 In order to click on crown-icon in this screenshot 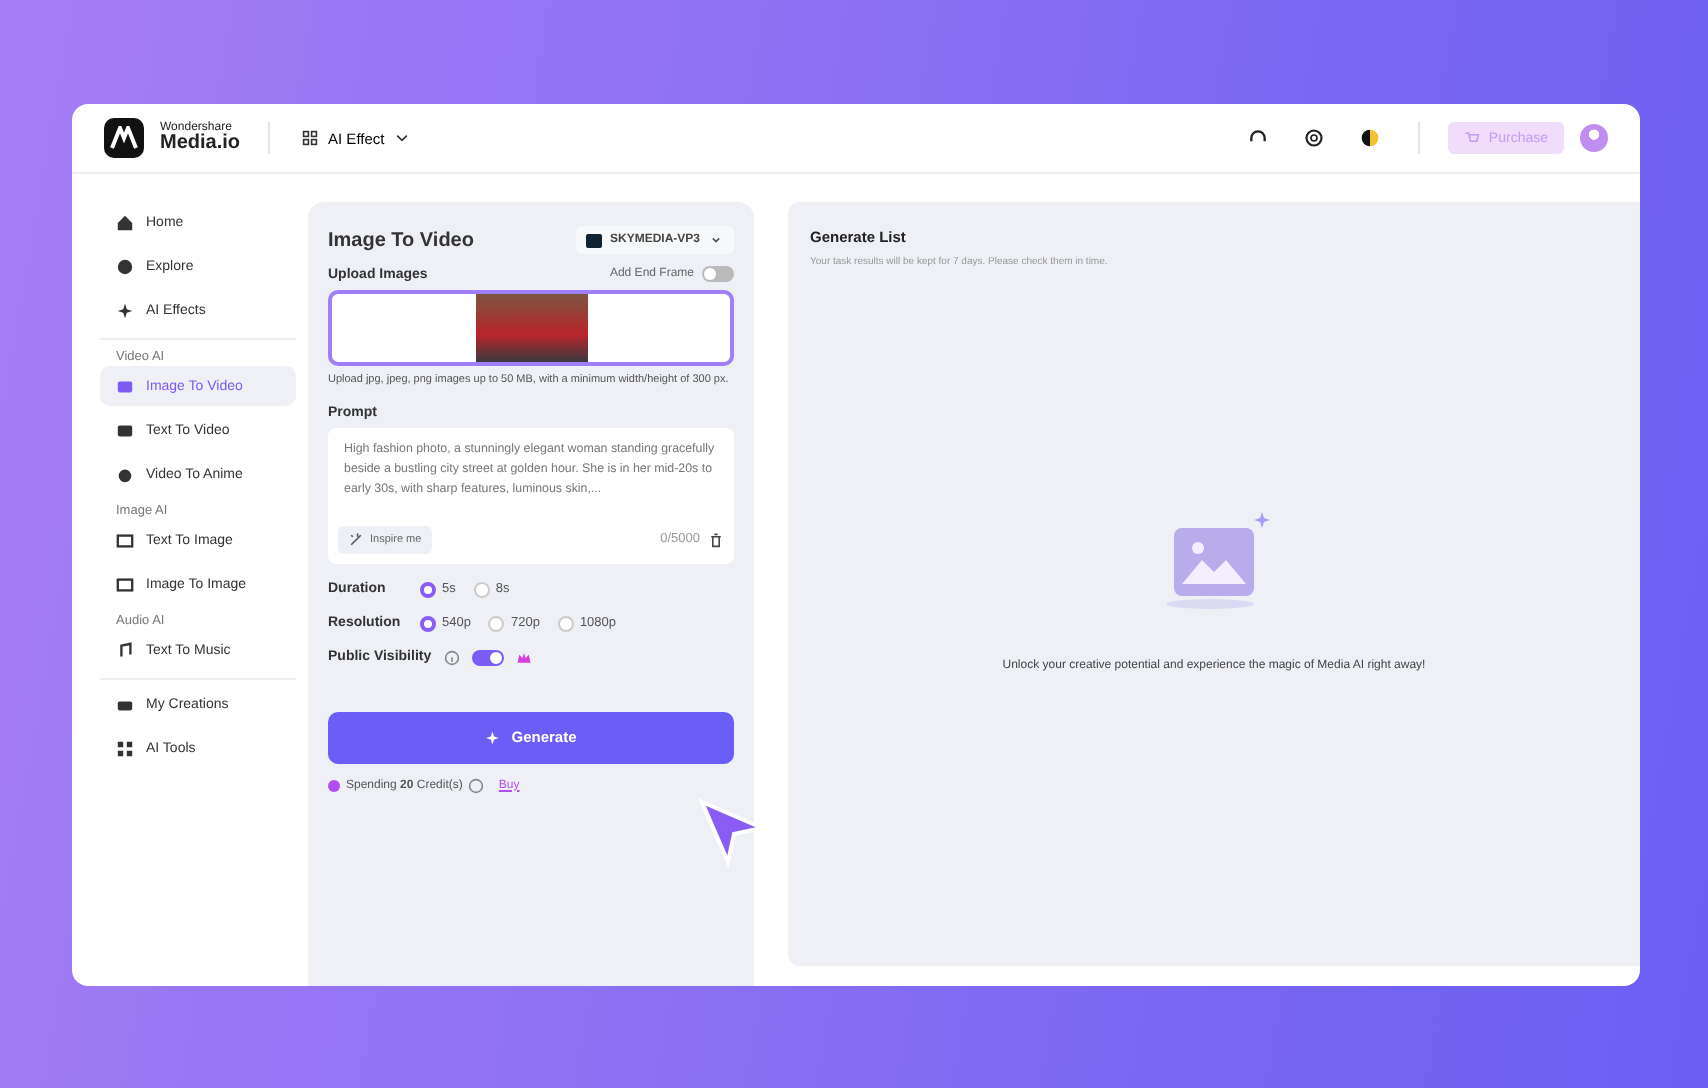, I will do `click(523, 657)`.